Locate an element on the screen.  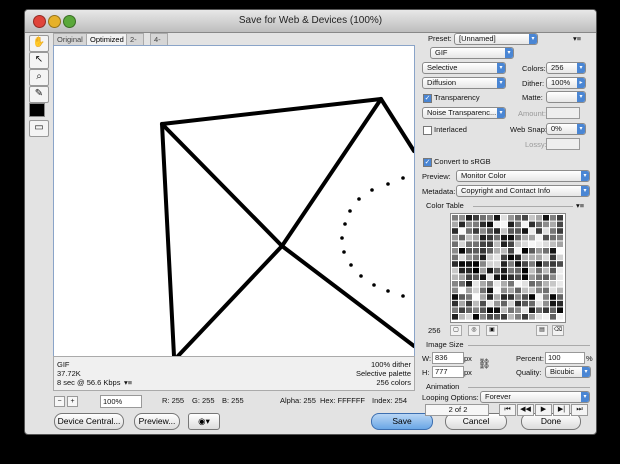
tab-optimized: Optimized is located at coordinates (107, 39).